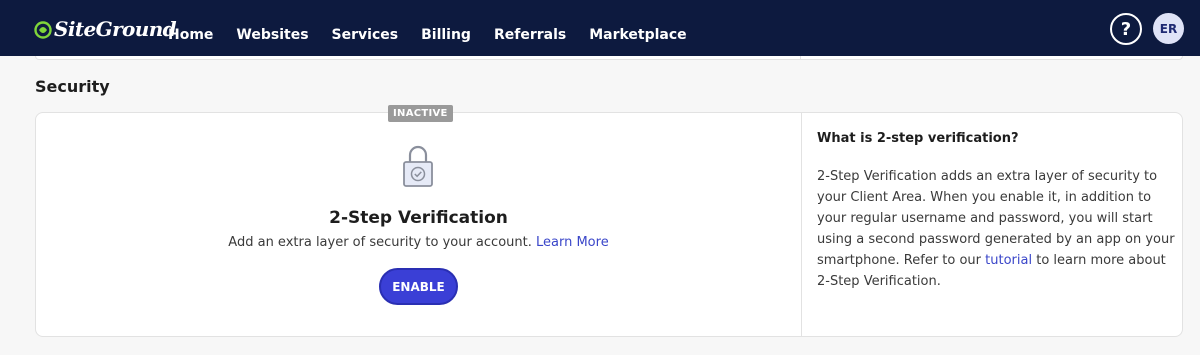 The width and height of the screenshot is (1200, 355). What do you see at coordinates (418, 286) in the screenshot?
I see `enable-button: ENABLE` at bounding box center [418, 286].